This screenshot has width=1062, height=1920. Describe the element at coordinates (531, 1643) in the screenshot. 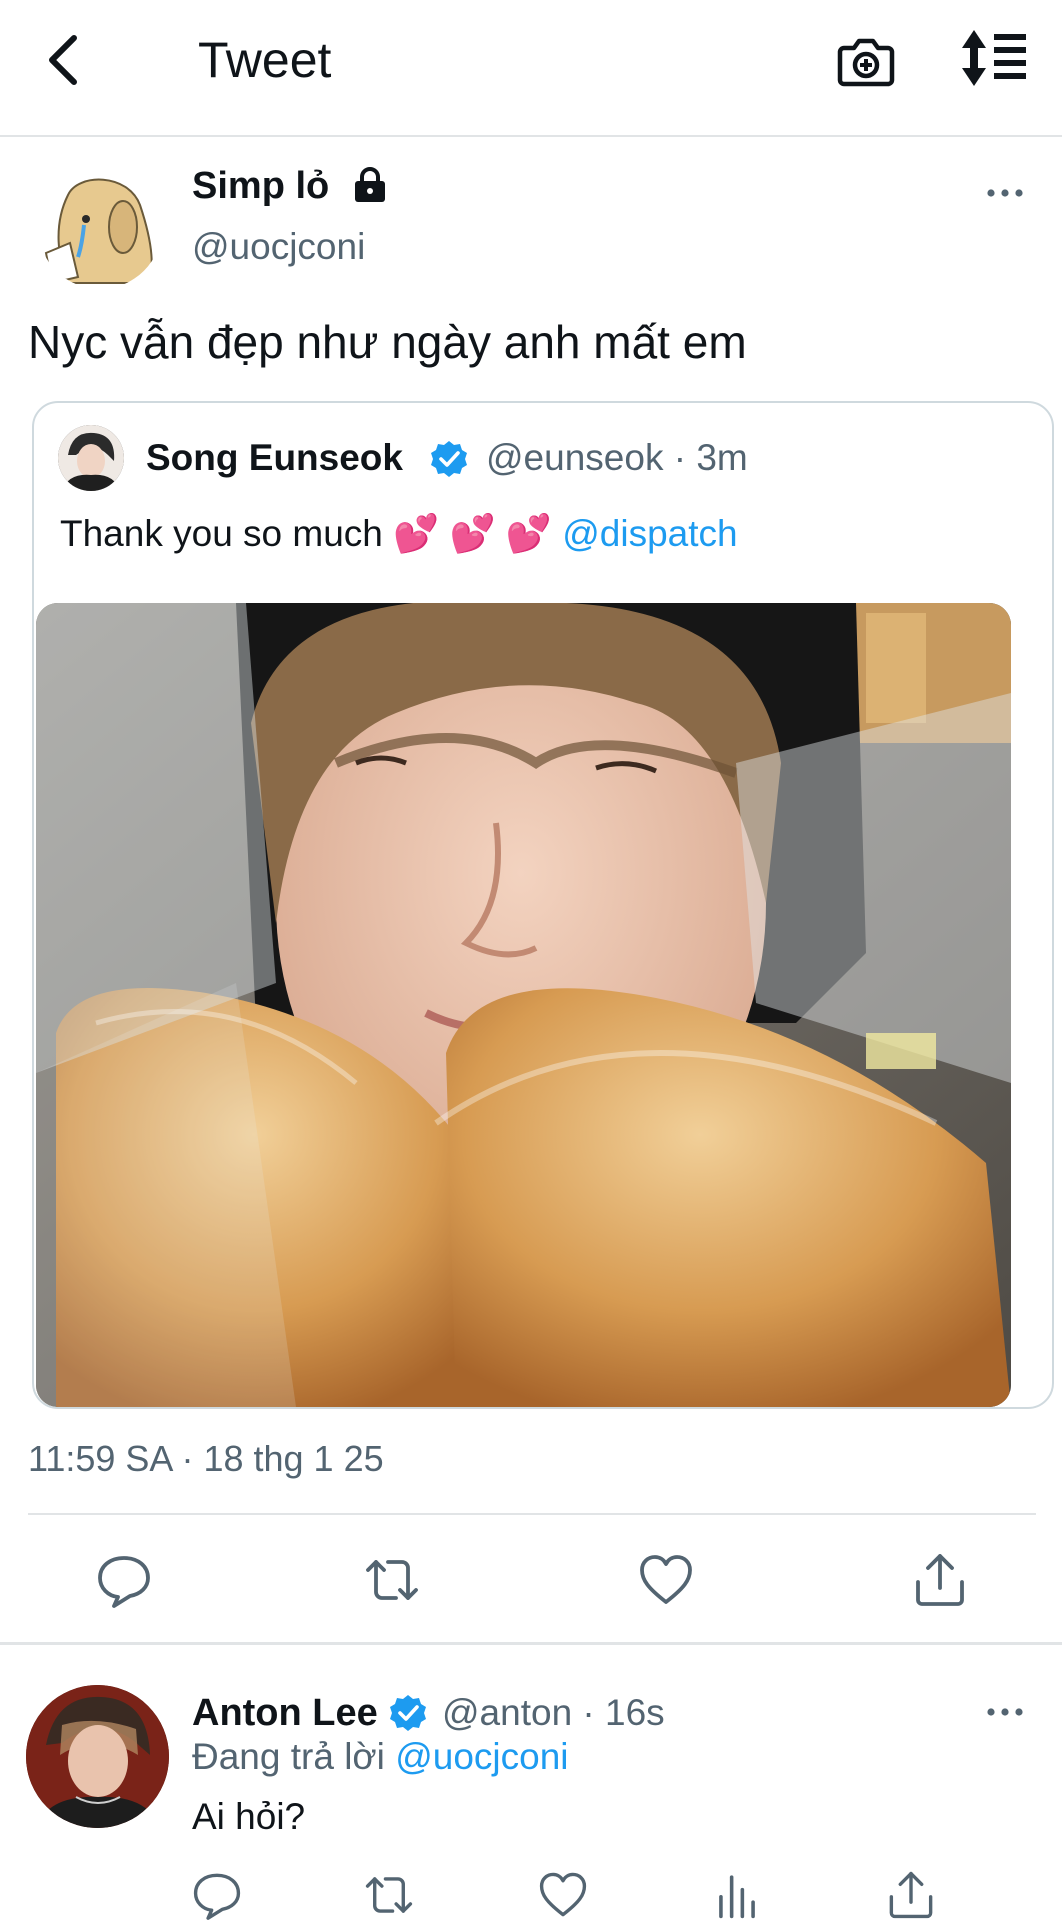

I see `section-divider` at that location.